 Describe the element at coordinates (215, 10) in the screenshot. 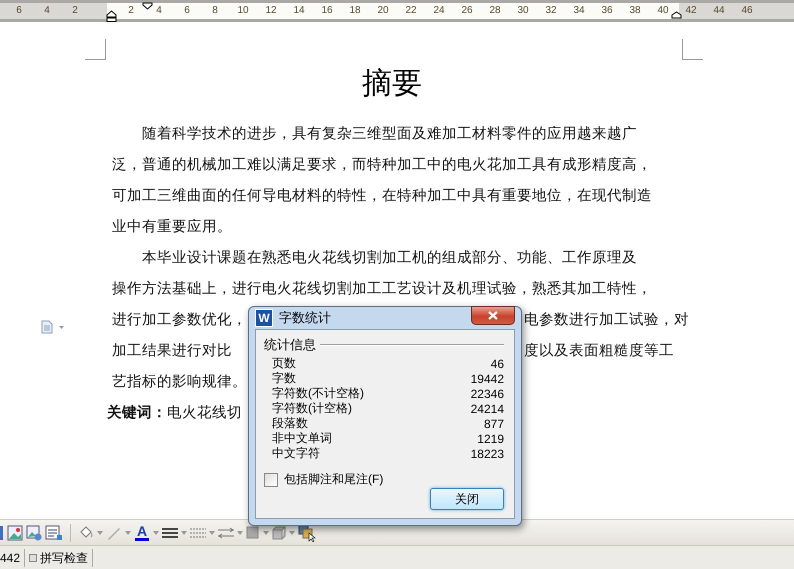

I see `ruler-number: 8` at that location.